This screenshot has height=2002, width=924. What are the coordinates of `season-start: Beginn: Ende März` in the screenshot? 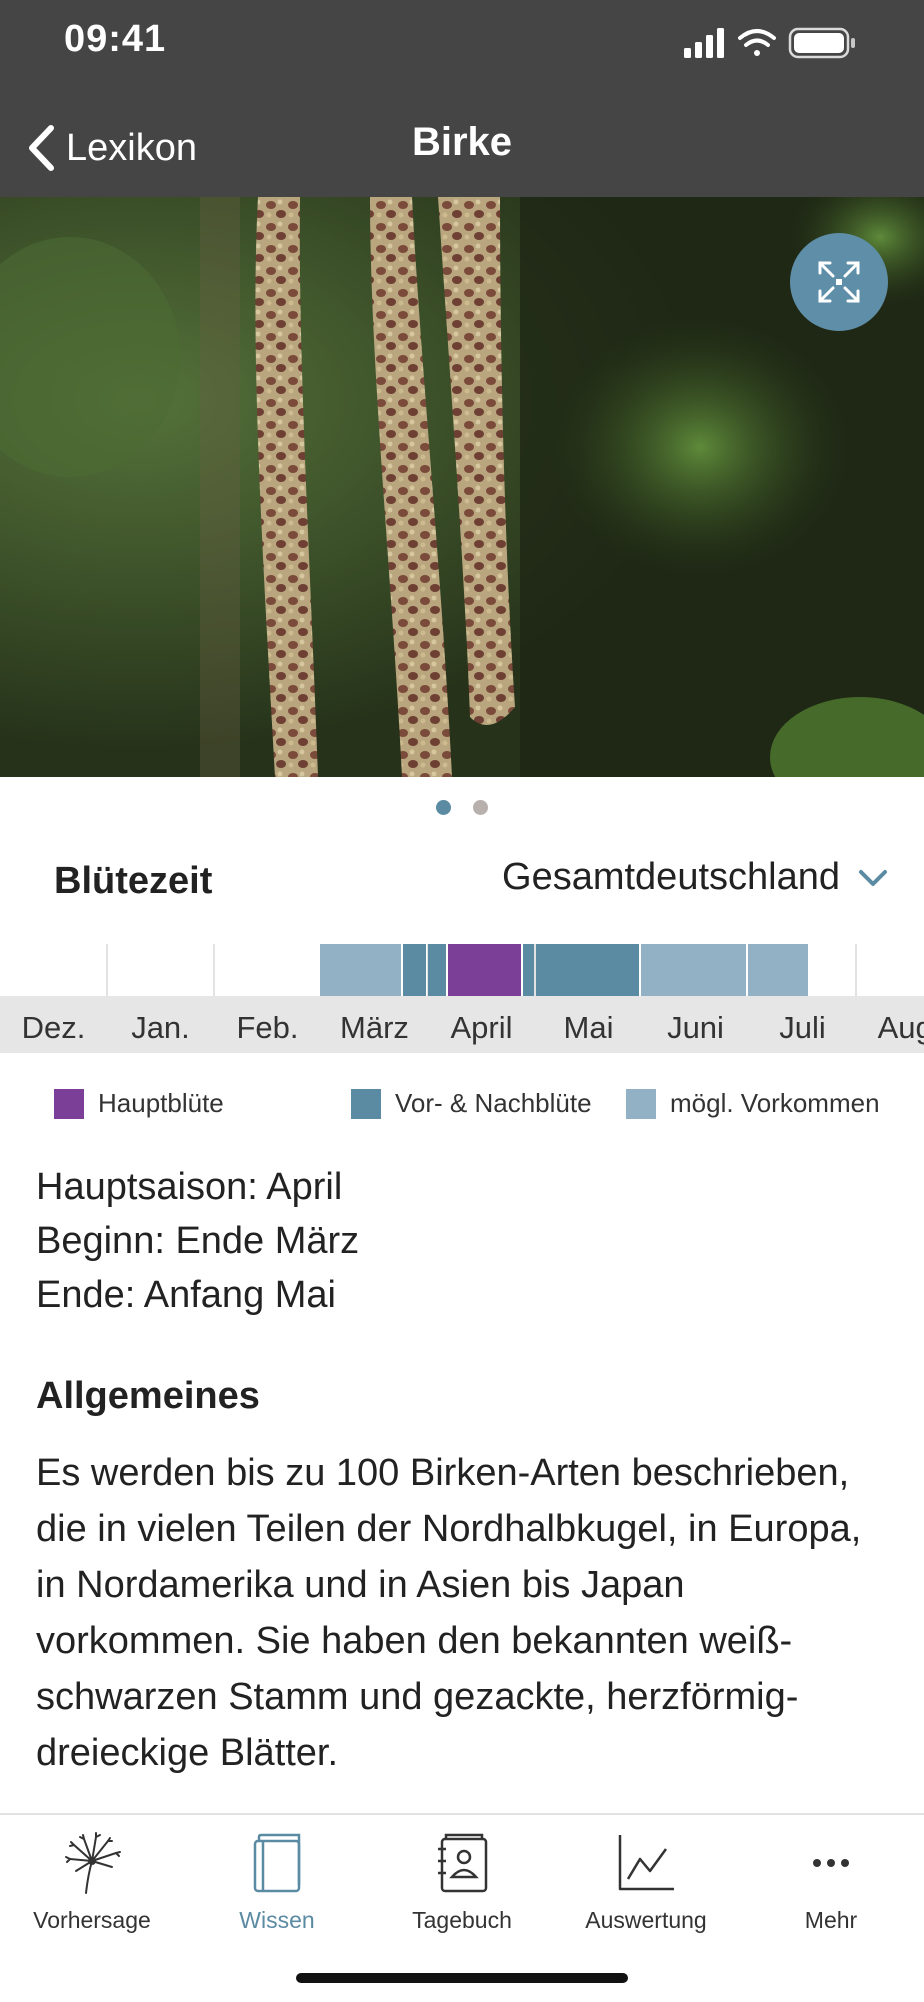 It's located at (198, 1241).